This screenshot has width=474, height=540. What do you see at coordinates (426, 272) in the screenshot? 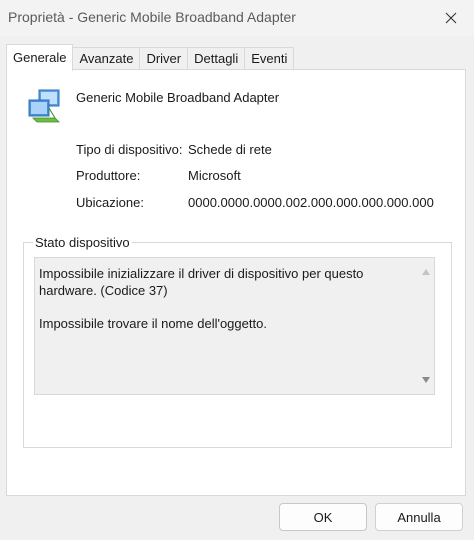
I see `scroll-up-icon` at bounding box center [426, 272].